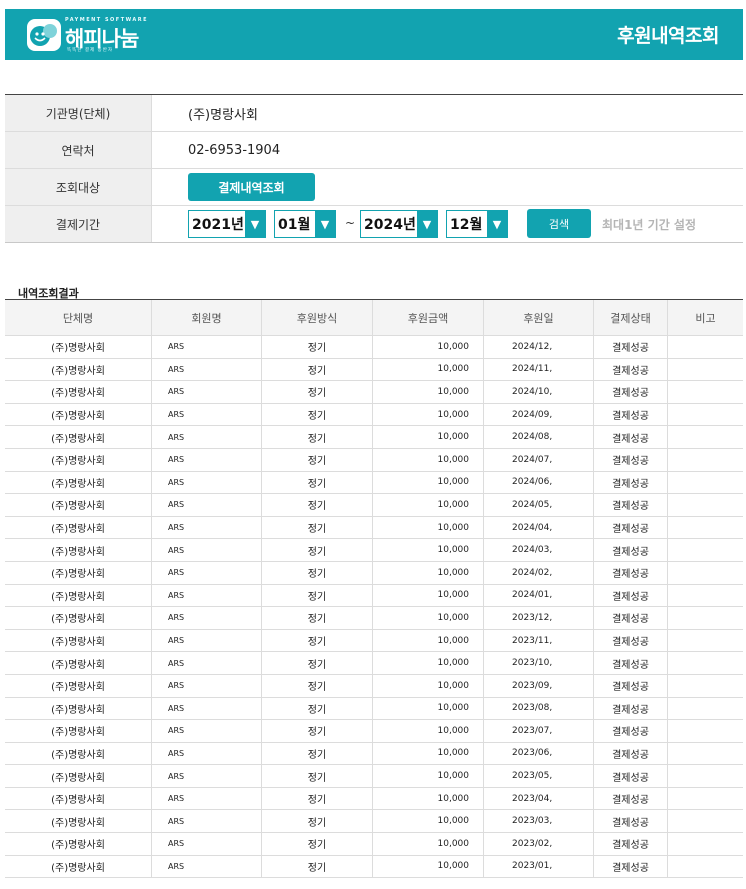 The width and height of the screenshot is (746, 889). Describe the element at coordinates (539, 437) in the screenshot. I see `date-cell: 2024/08,` at that location.